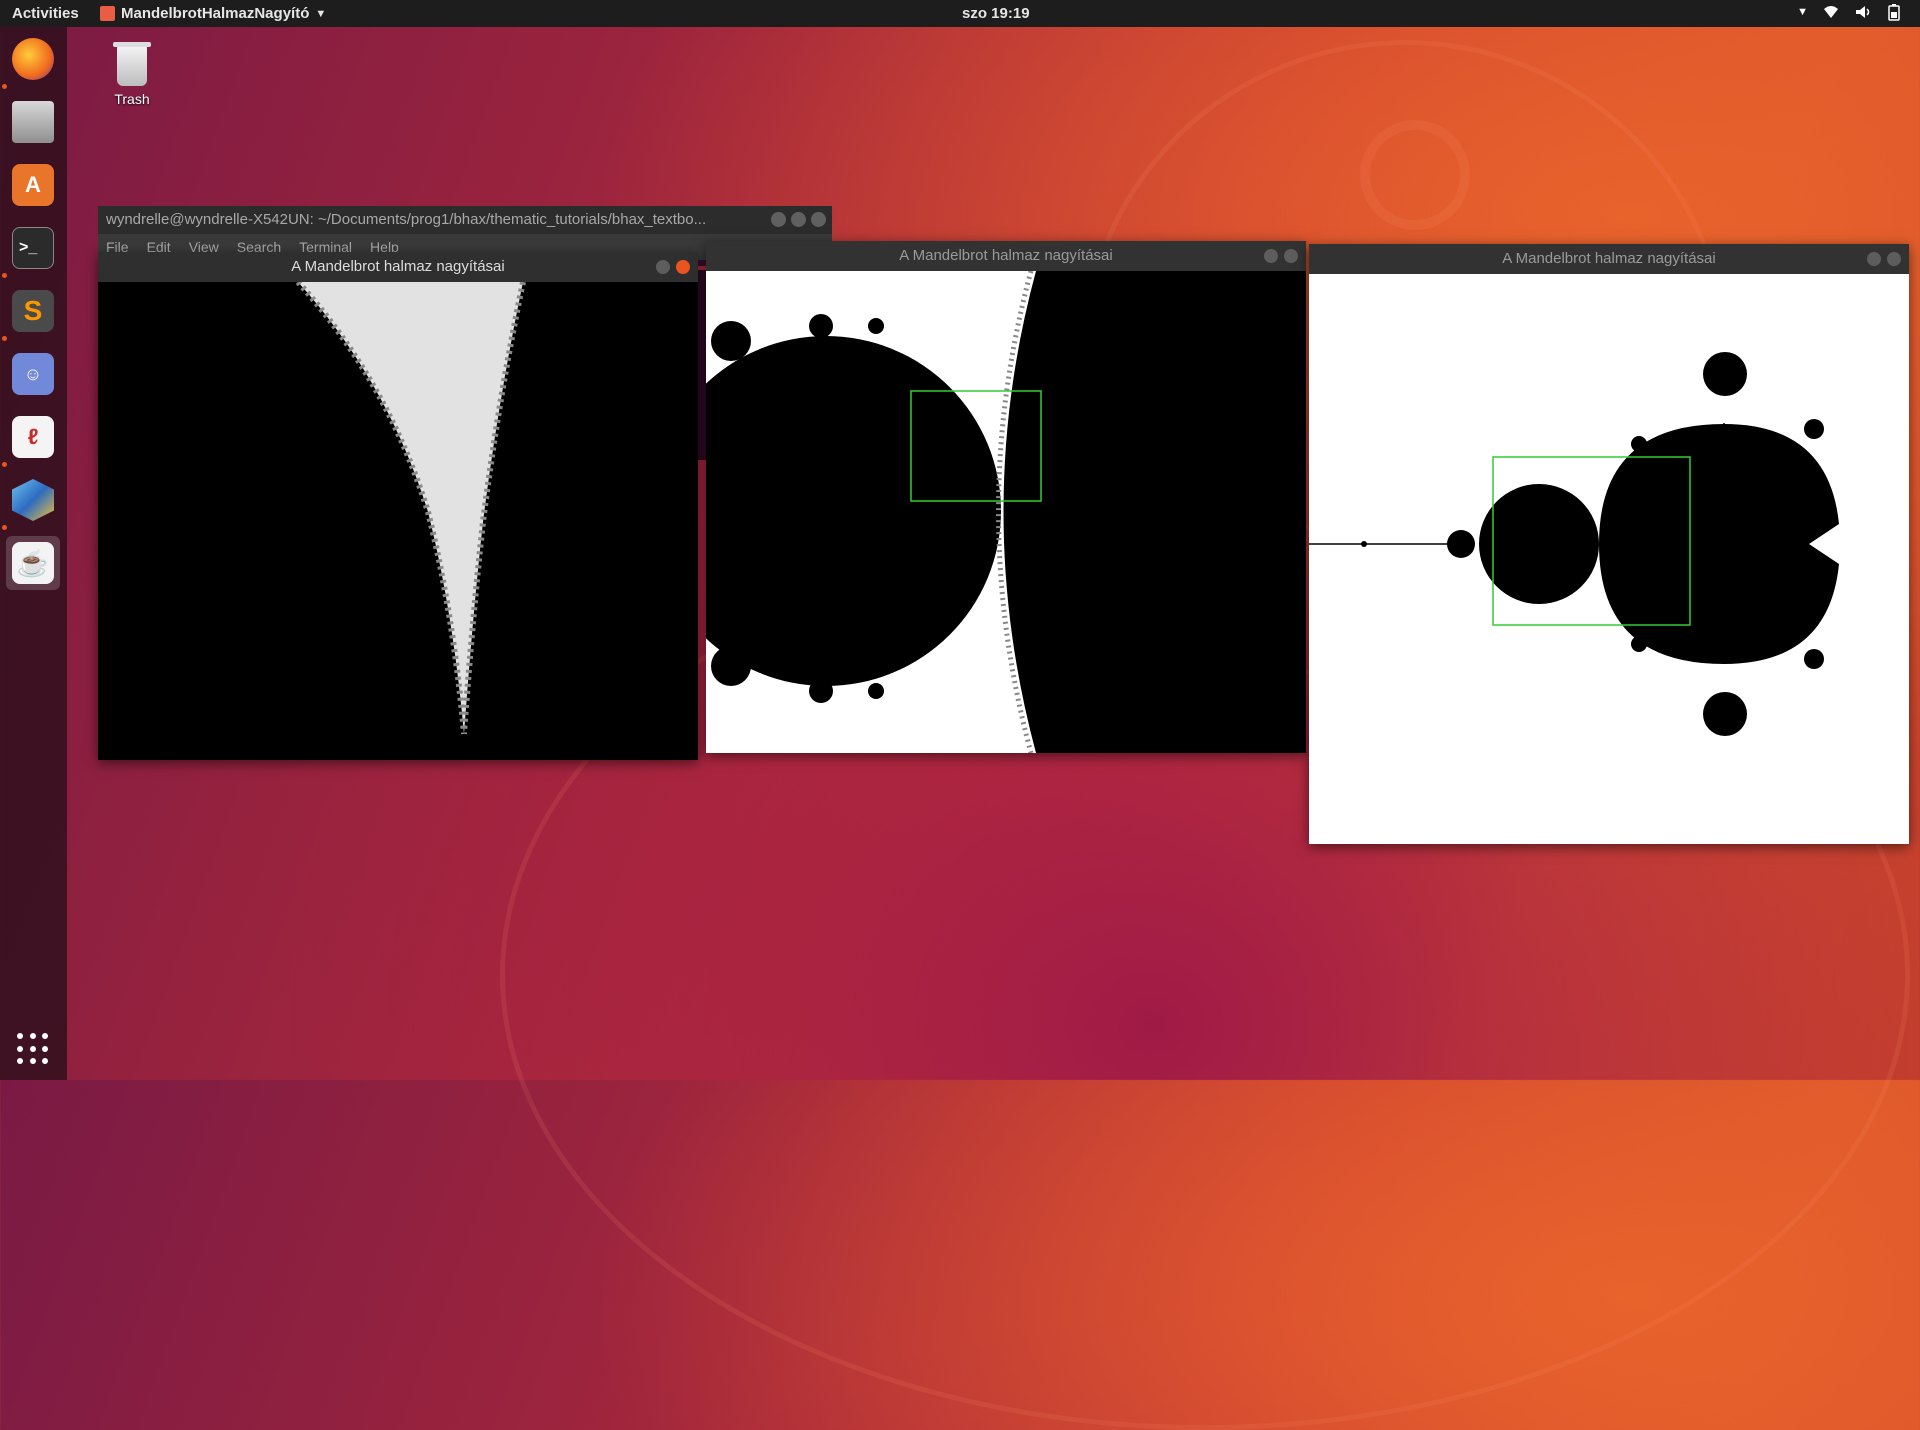 Image resolution: width=1920 pixels, height=1430 pixels. I want to click on volume-icon, so click(1863, 14).